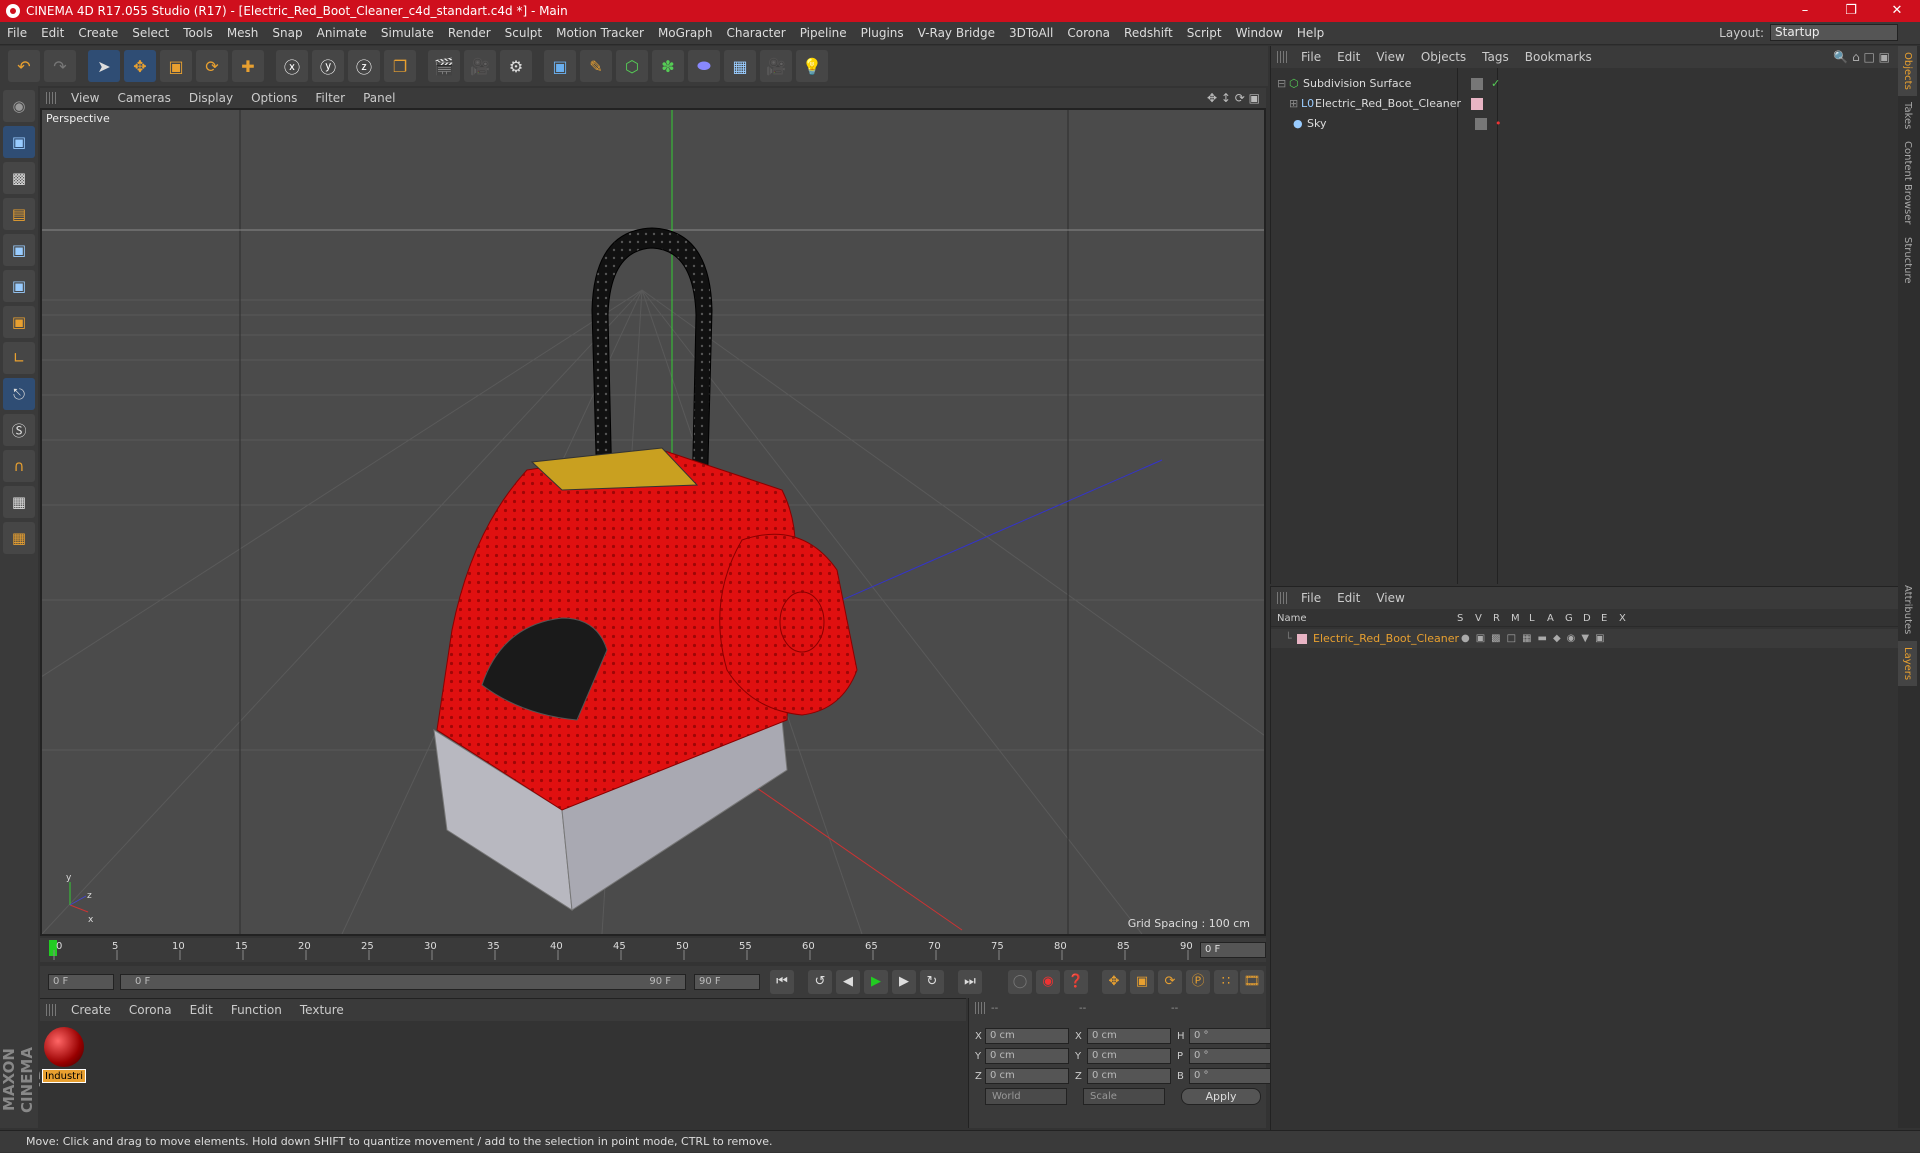 This screenshot has height=1153, width=1920. What do you see at coordinates (1311, 57) in the screenshot?
I see `objects-menu-file: File` at bounding box center [1311, 57].